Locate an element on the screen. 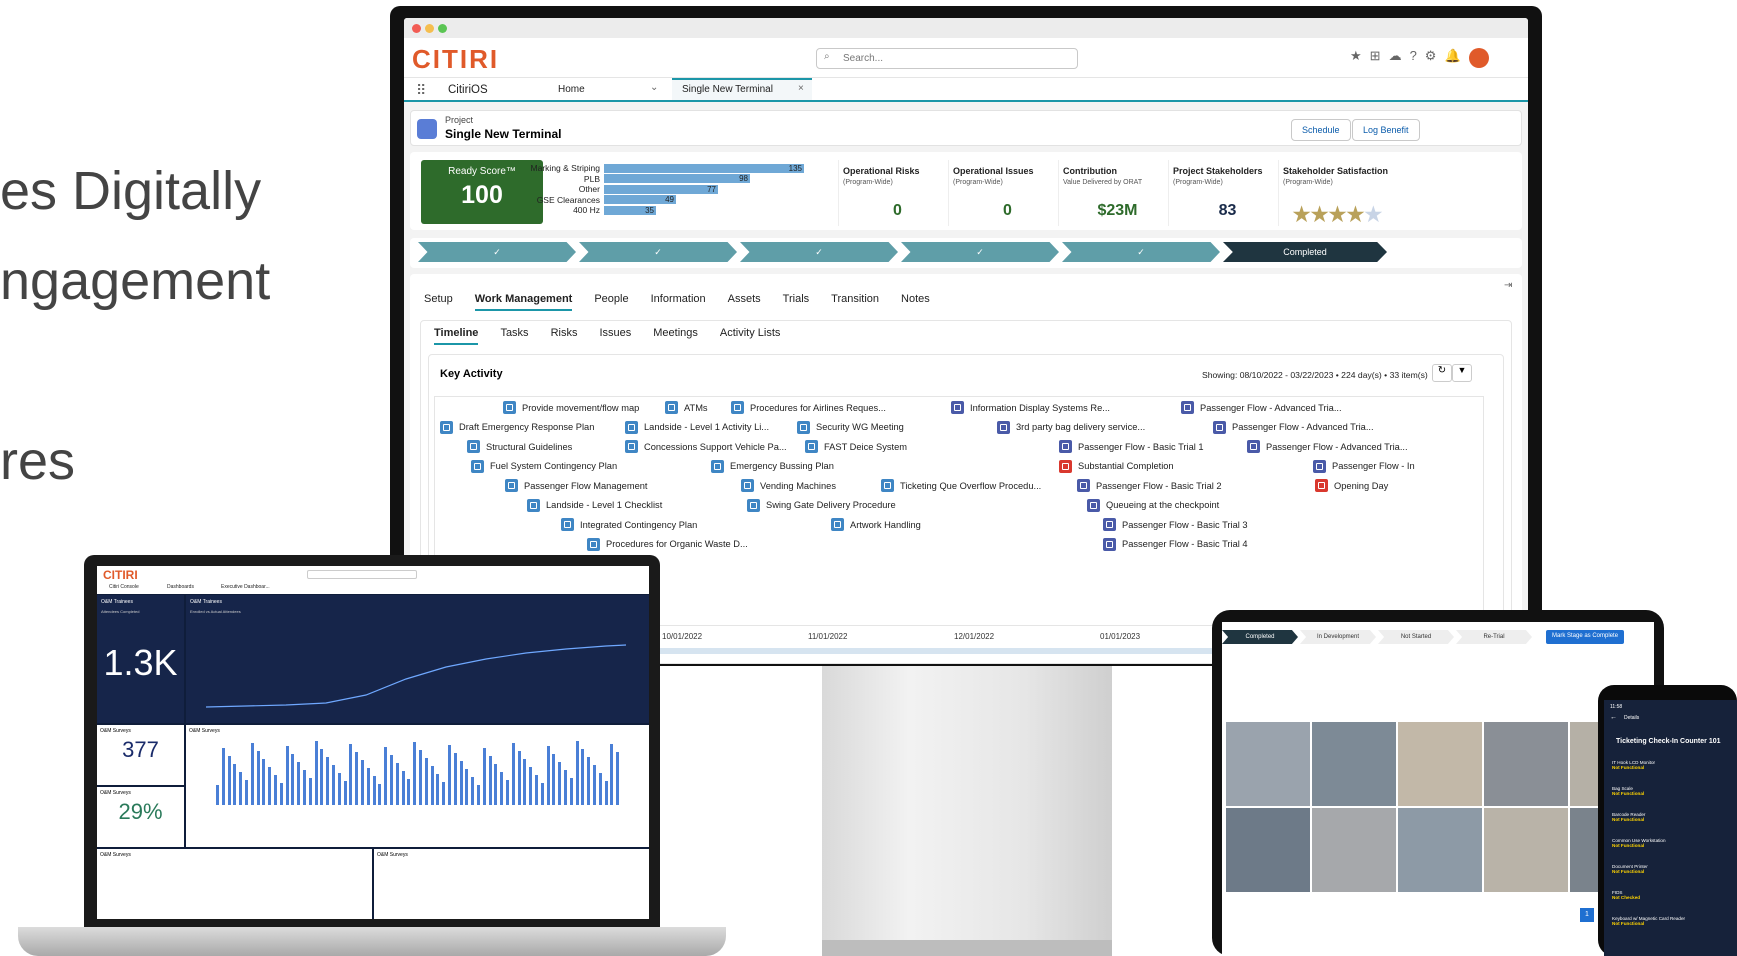  help-icon: ? is located at coordinates (1413, 58).